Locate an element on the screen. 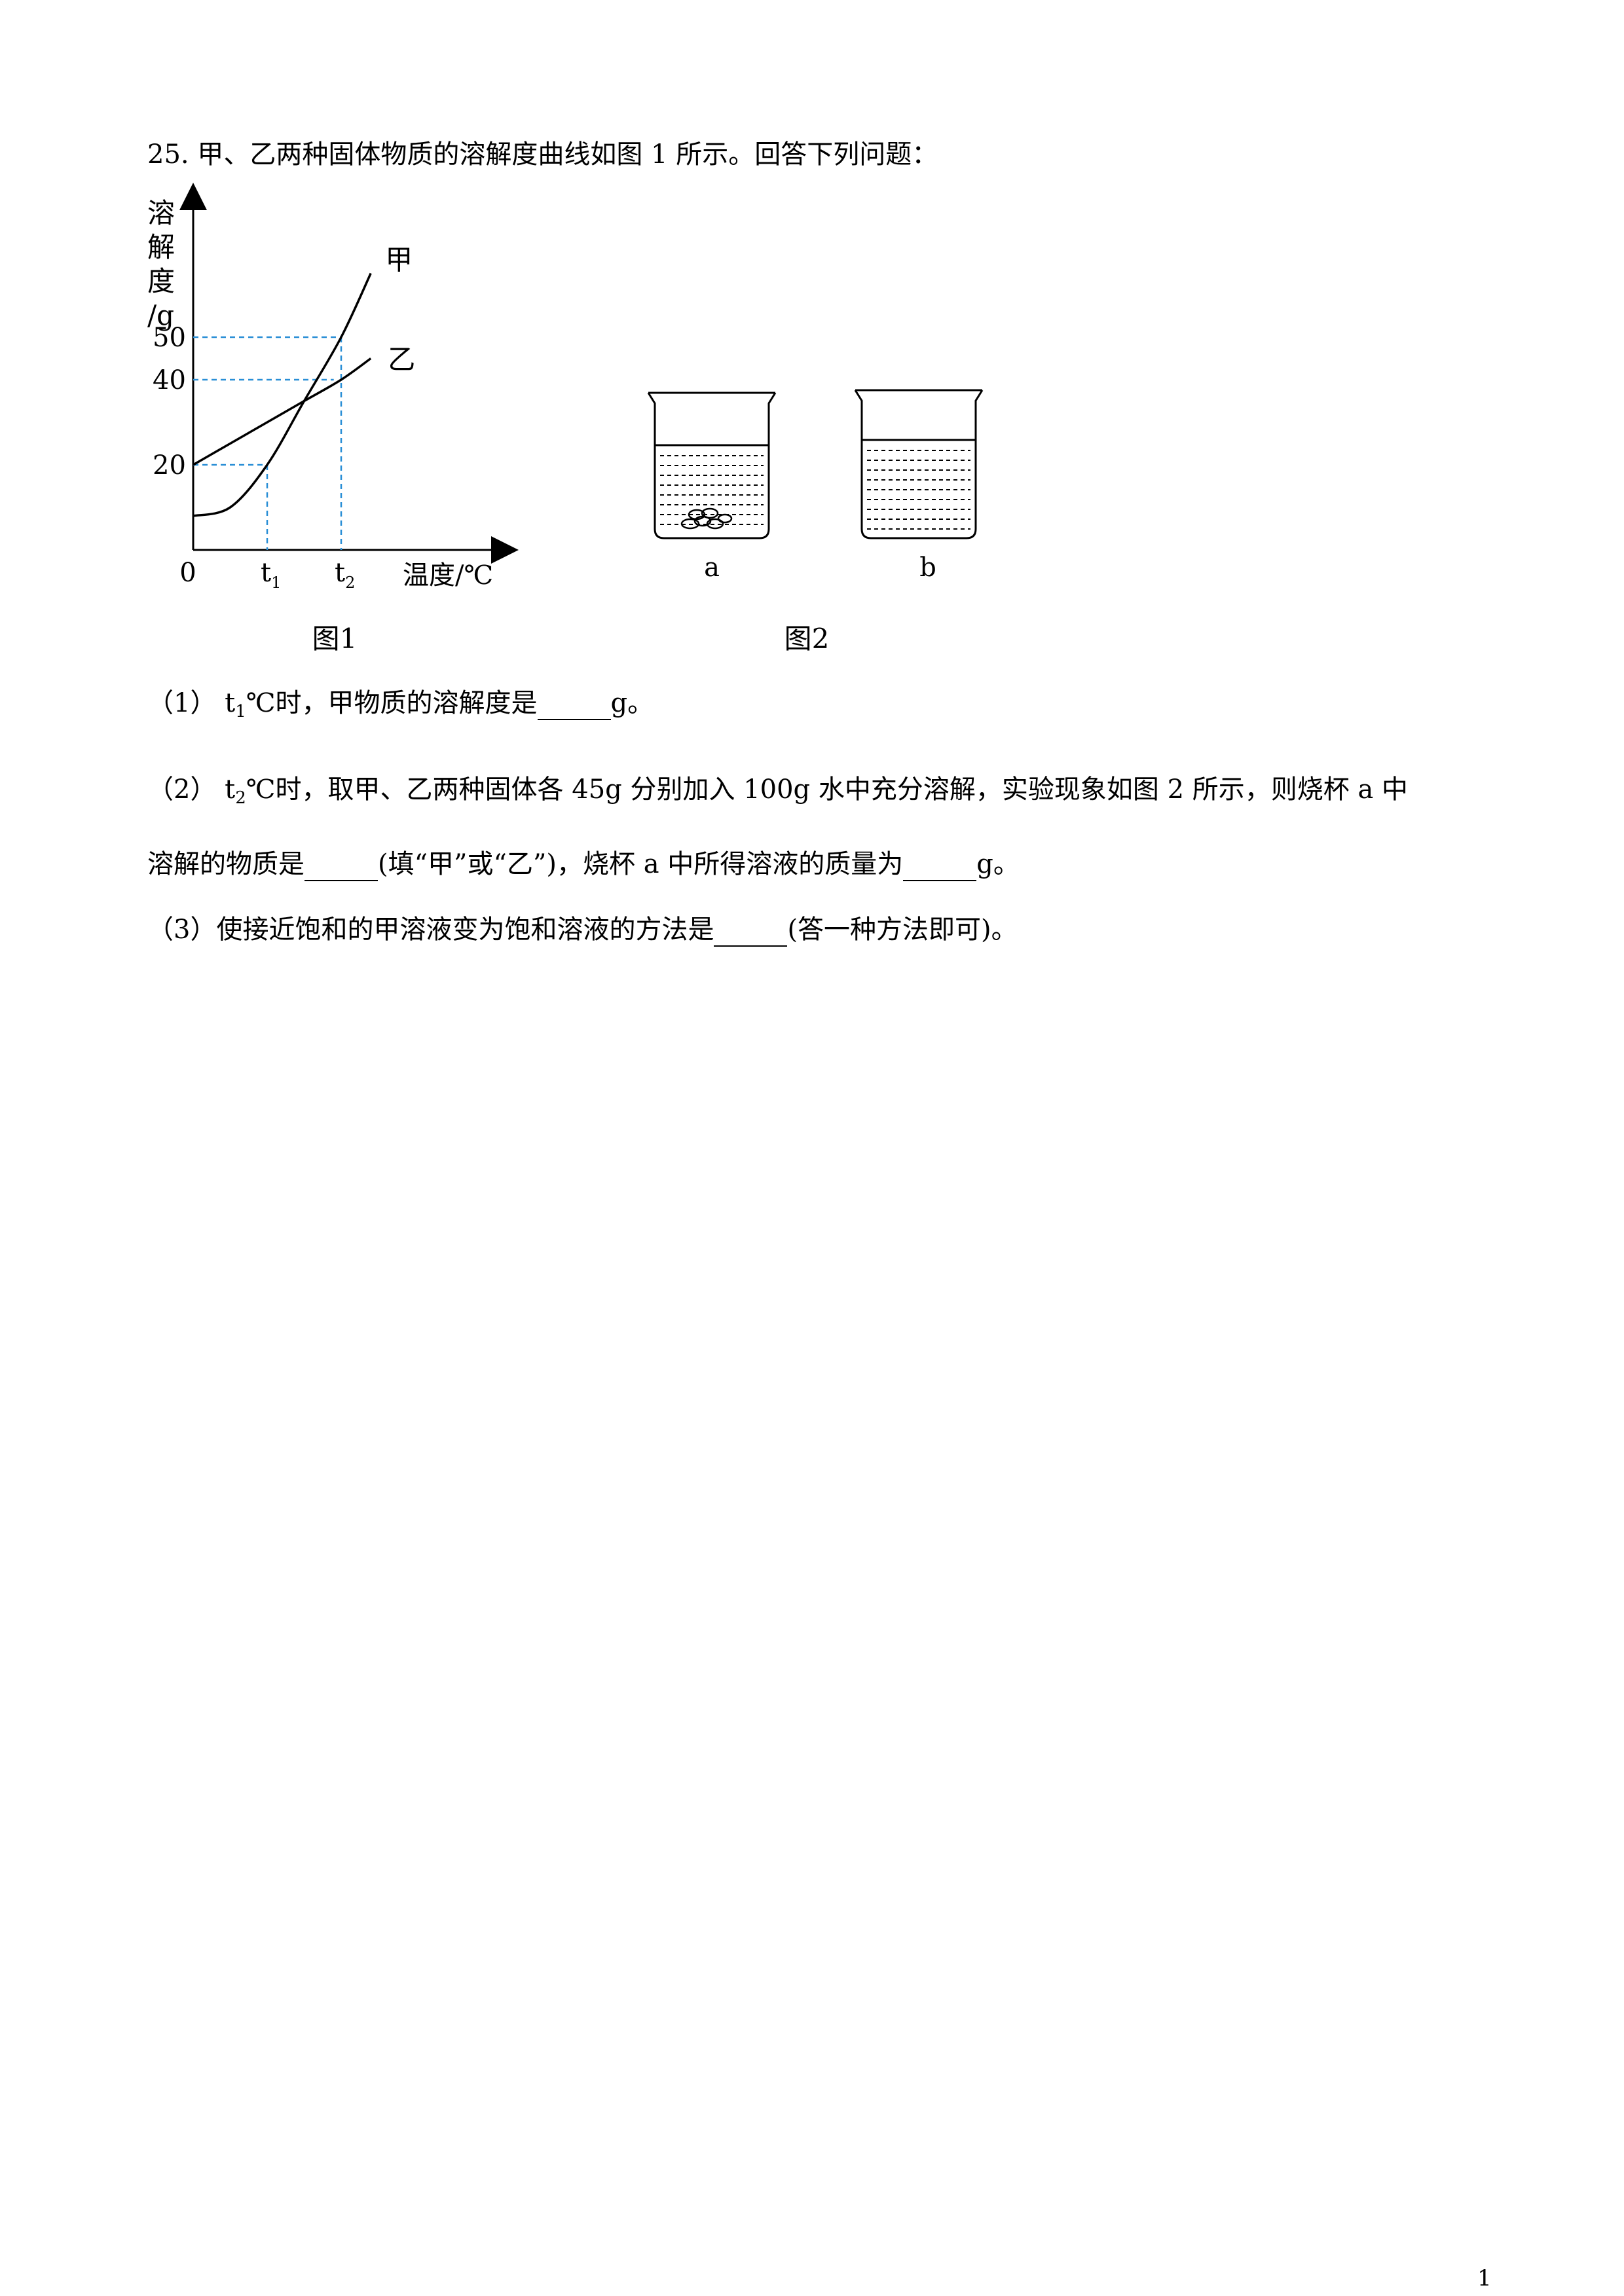 The image size is (1624, 2296). y-axis-label: 溶解度/g is located at coordinates (161, 264).